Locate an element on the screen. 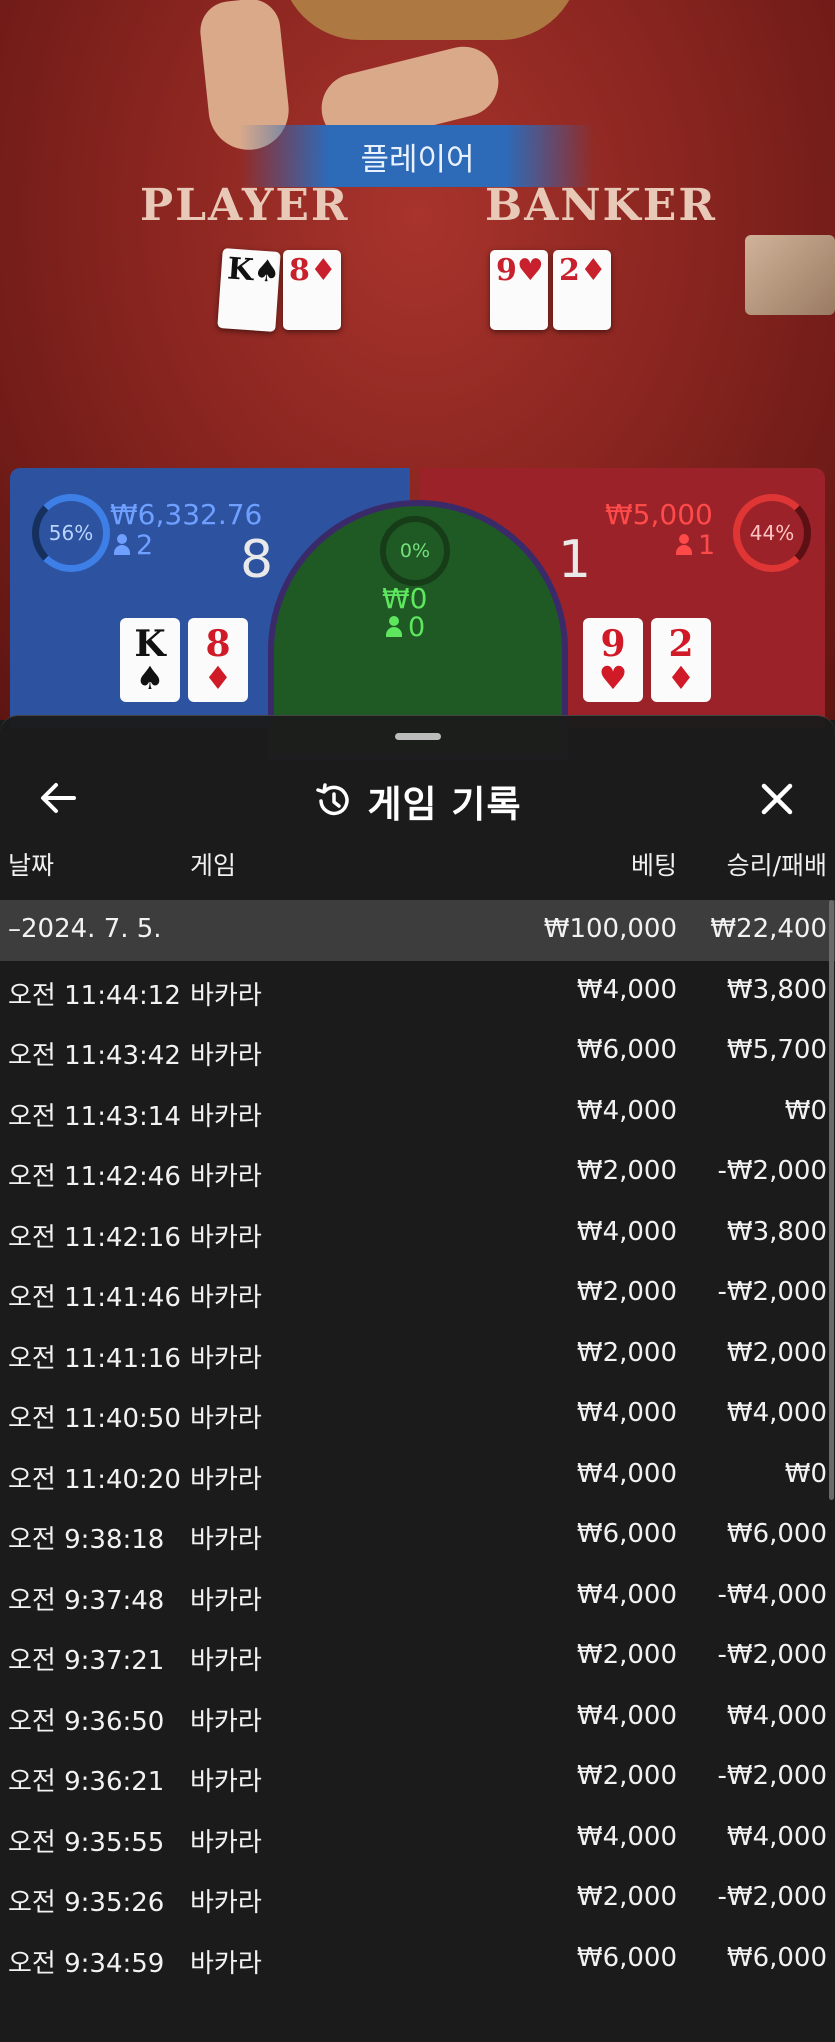  row-time: 오전 11:44:12 is located at coordinates (94, 995).